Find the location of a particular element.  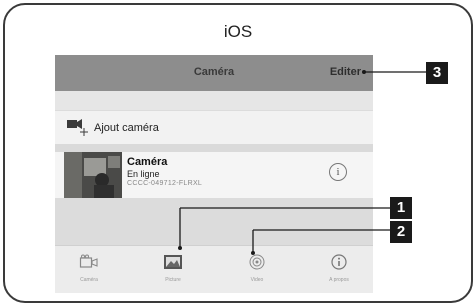

callout-1: 1 is located at coordinates (401, 208).